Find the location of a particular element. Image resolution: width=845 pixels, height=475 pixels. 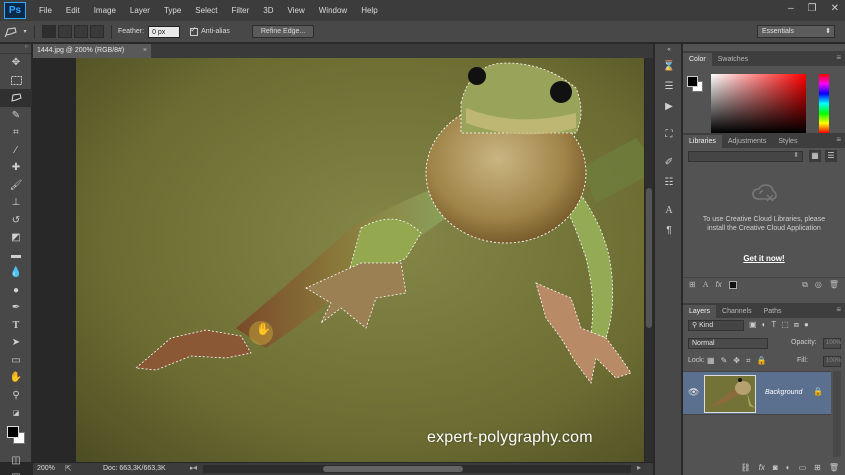

subtract-from-selection-icon is located at coordinates (81, 31).